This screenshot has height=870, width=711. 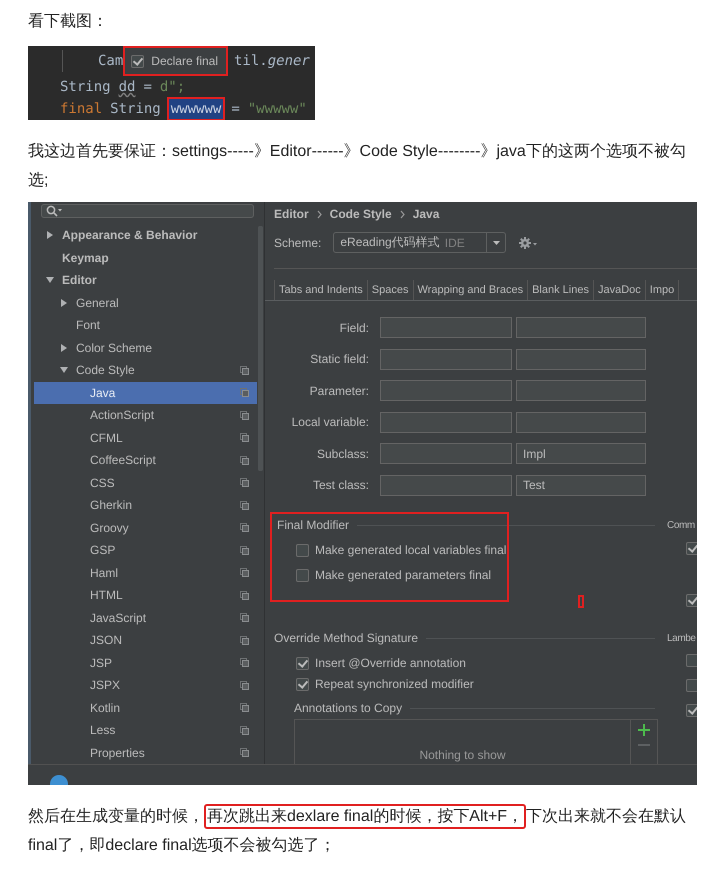 I want to click on tree-item: HTML, so click(x=145, y=595).